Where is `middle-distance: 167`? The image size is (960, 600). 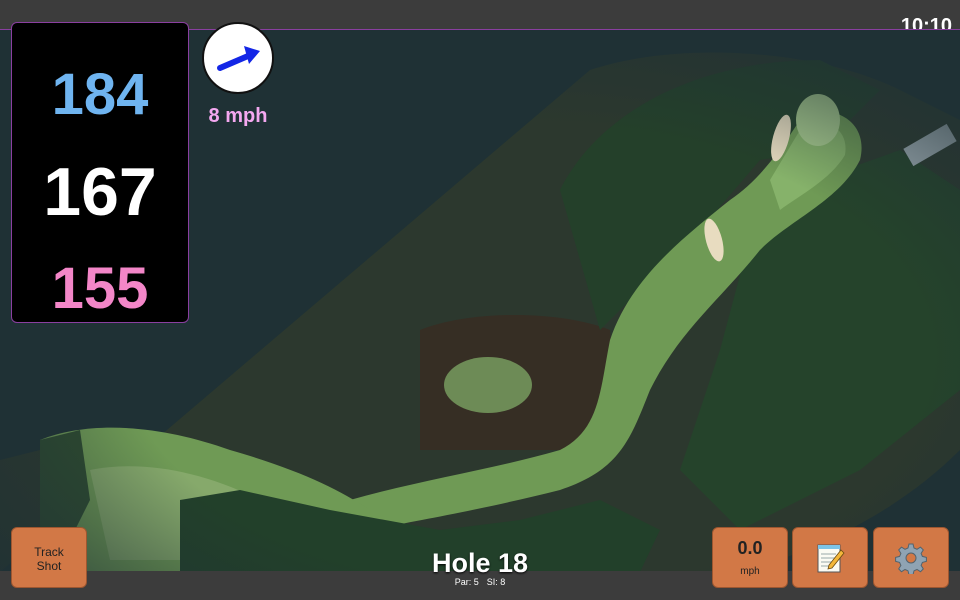
middle-distance: 167 is located at coordinates (100, 192).